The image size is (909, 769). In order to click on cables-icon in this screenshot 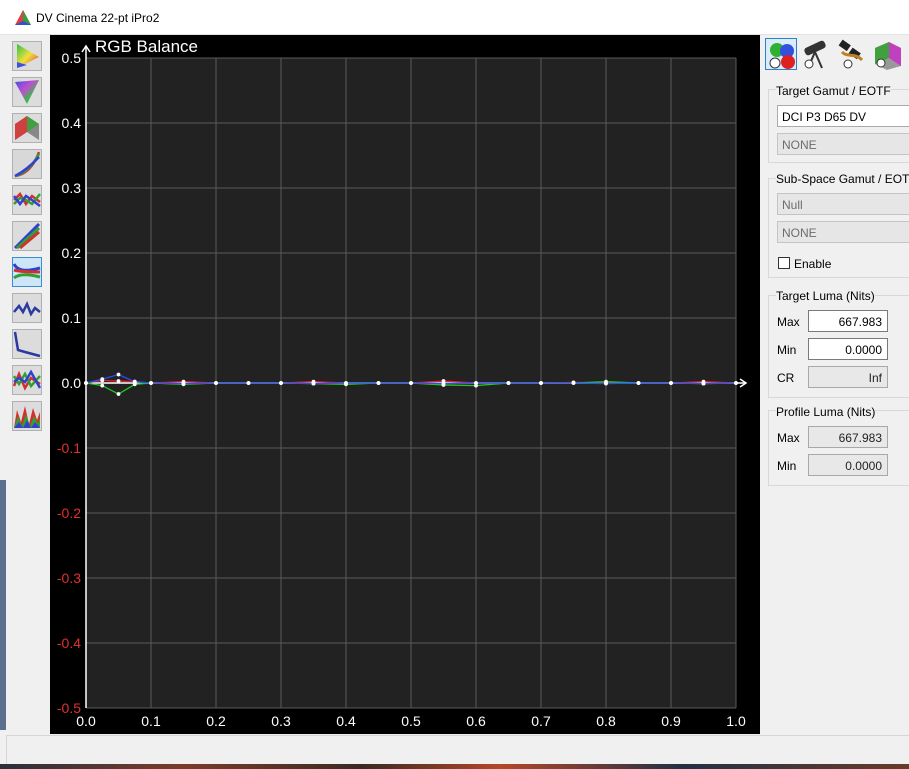, I will do `click(852, 54)`.